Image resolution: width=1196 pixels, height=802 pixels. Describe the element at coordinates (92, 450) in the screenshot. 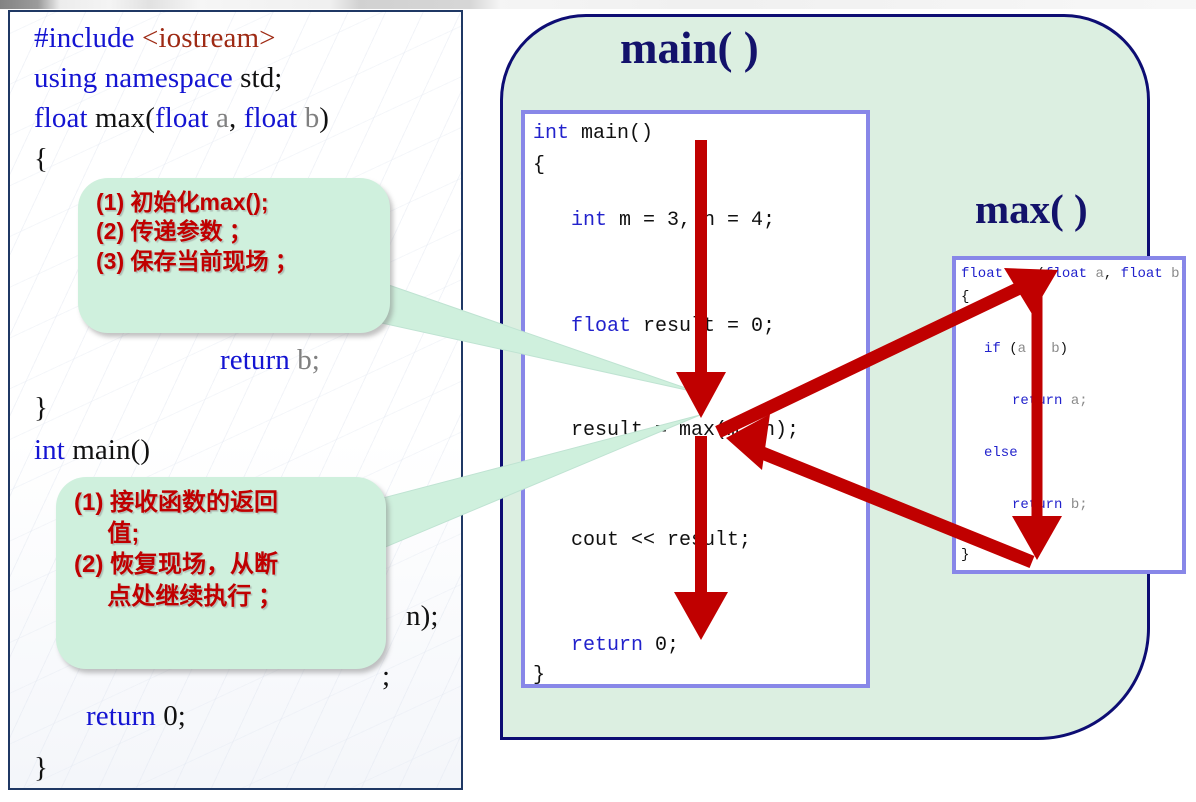

I see `code-line-int-main: int main()` at that location.